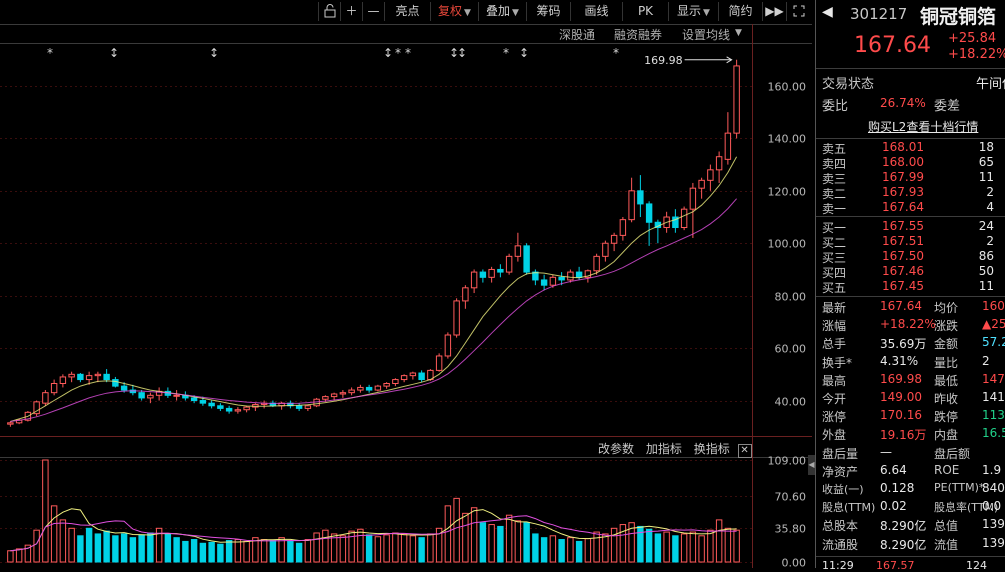 The image size is (1005, 572). I want to click on stat-value: 19.16万, so click(903, 435).